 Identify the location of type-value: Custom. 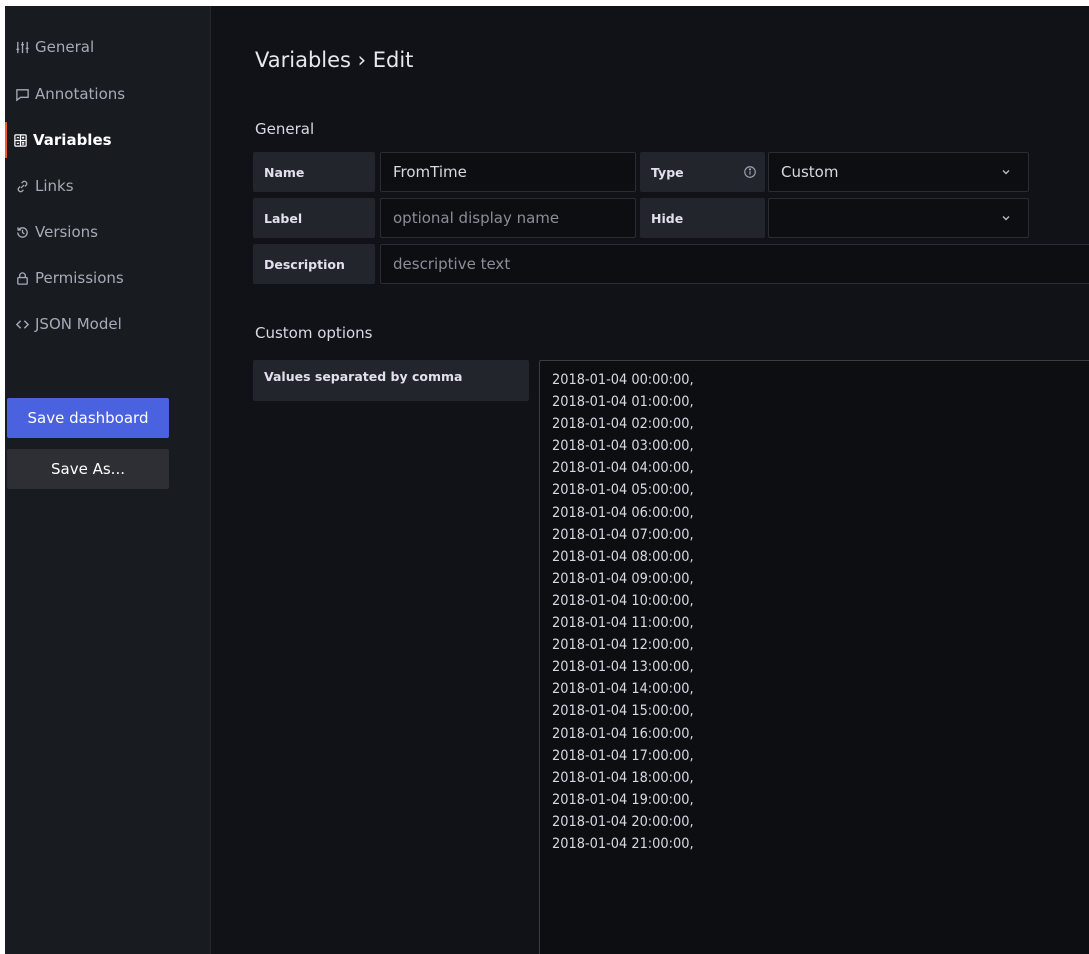
(810, 172).